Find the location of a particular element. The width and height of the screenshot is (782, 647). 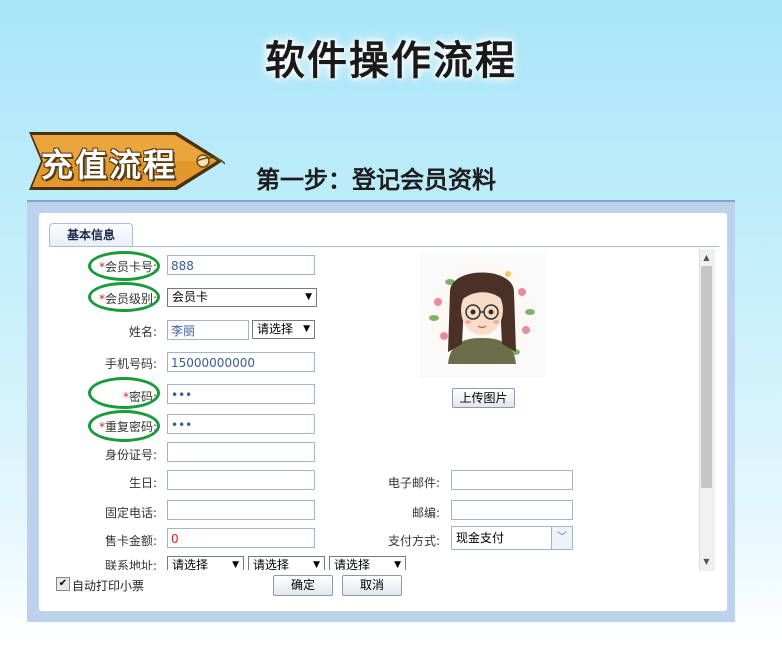

pay-method-select: 现金支付 ﹀ is located at coordinates (512, 538).